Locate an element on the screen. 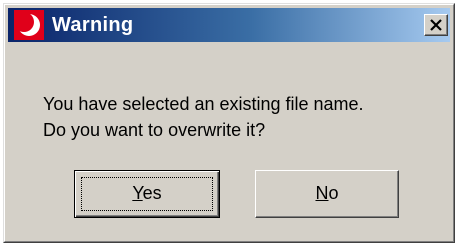 The height and width of the screenshot is (246, 461). close-icon is located at coordinates (436, 25).